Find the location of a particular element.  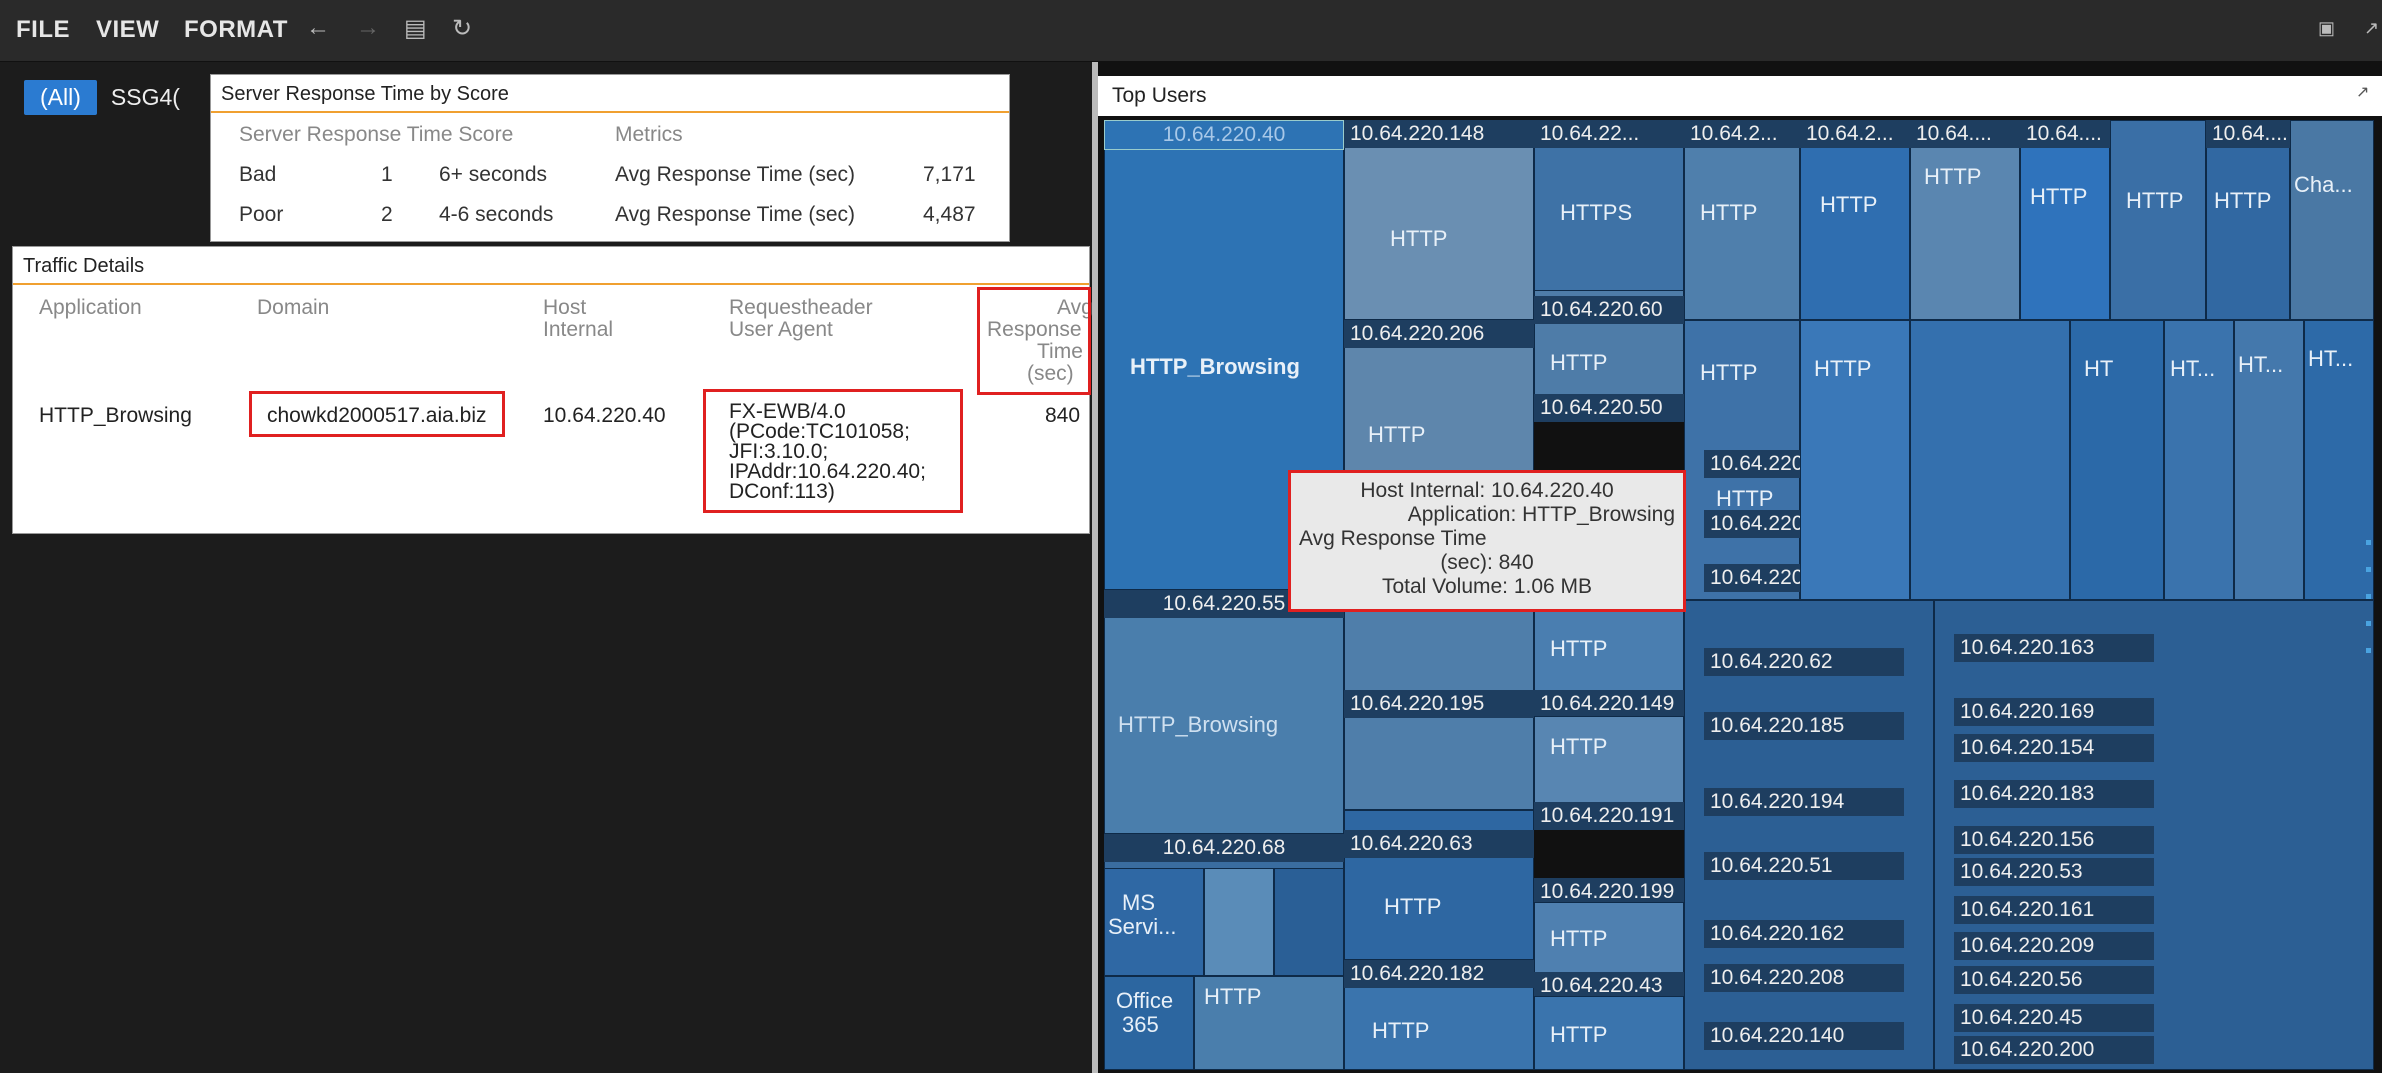

cell-avg: 840 is located at coordinates (1063, 415).